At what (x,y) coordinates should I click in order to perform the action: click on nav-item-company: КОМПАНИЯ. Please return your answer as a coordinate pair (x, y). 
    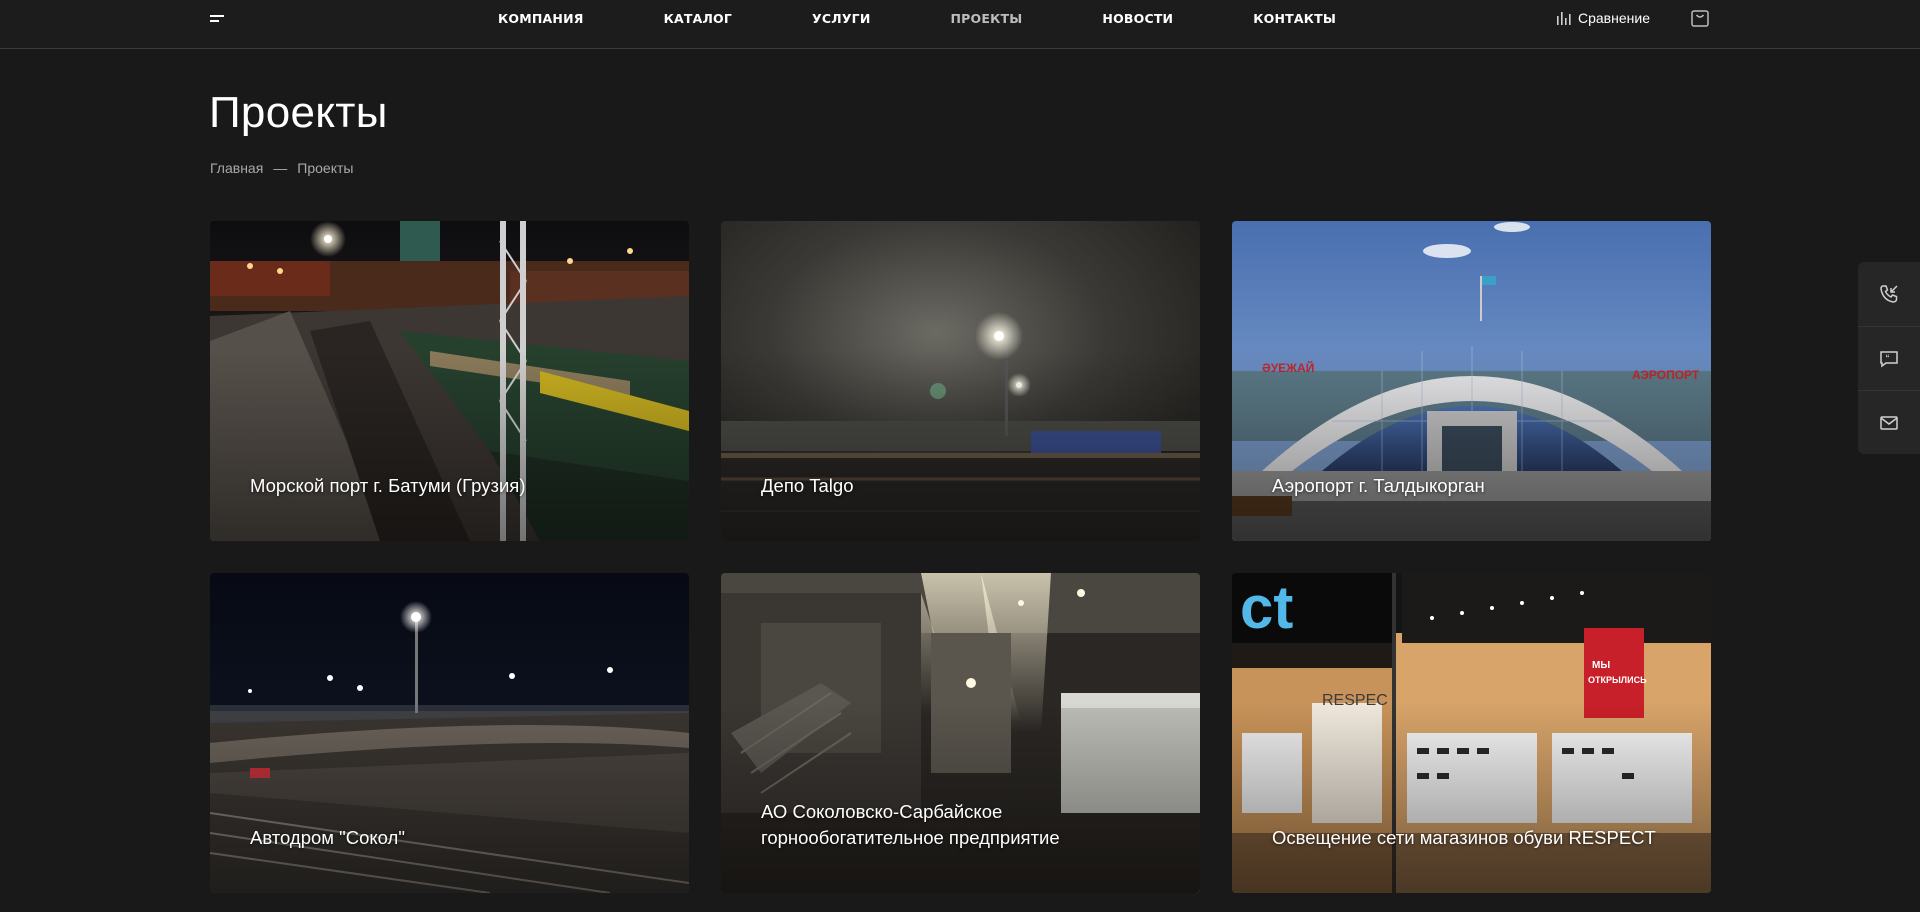
    Looking at the image, I should click on (541, 19).